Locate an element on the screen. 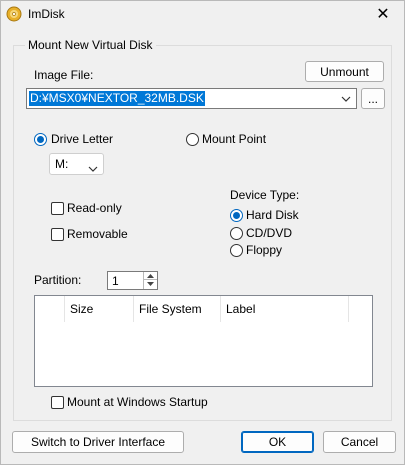 The height and width of the screenshot is (465, 405). device-type-cddvd-radio is located at coordinates (236, 233).